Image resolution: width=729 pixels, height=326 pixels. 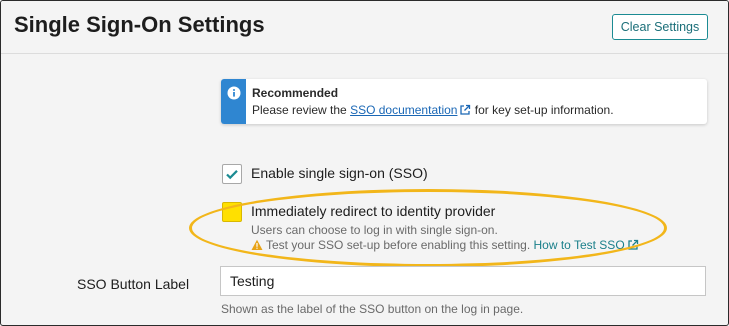 I want to click on enable-sso-label: Enable single sign-on (SSO), so click(x=339, y=173).